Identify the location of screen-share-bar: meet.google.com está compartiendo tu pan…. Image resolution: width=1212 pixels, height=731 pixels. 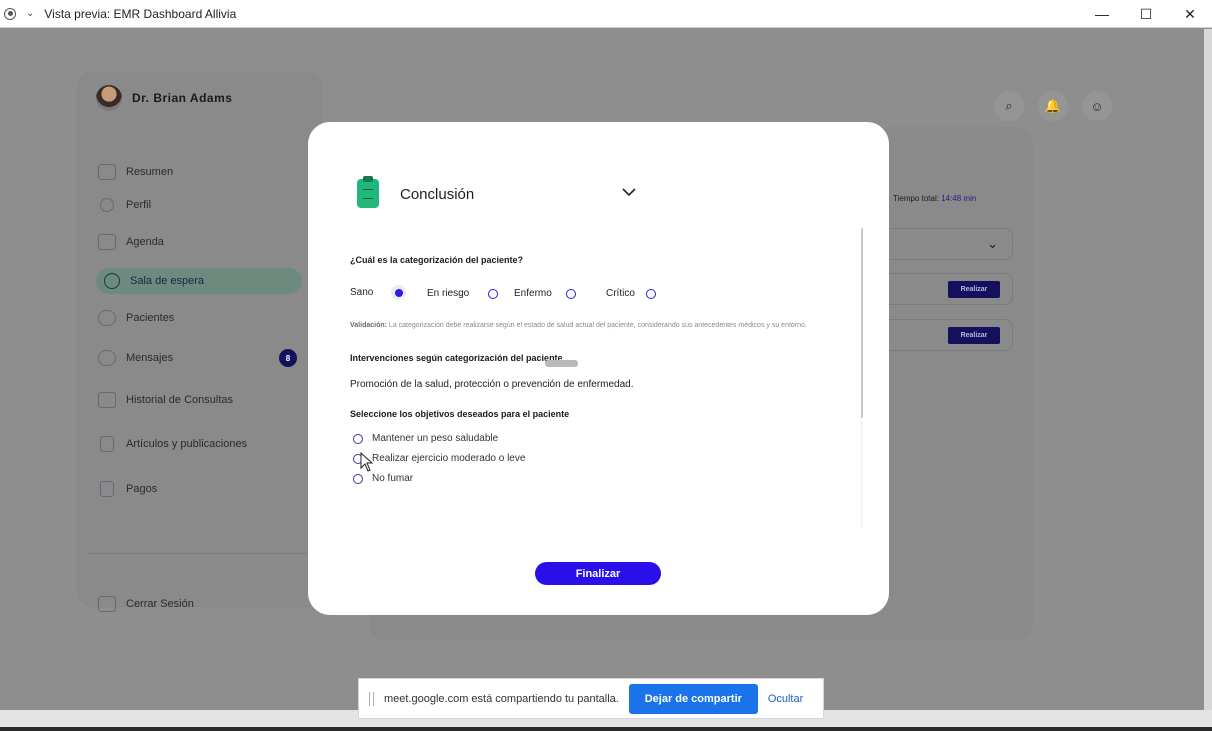
(591, 698).